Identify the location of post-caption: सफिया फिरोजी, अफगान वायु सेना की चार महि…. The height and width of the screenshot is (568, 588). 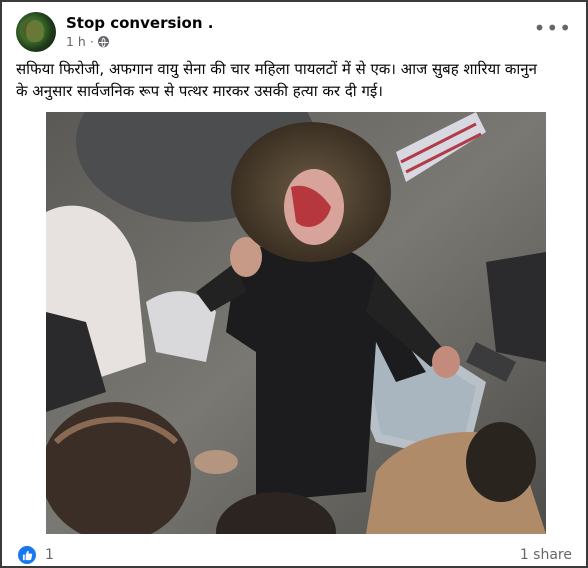
(295, 80).